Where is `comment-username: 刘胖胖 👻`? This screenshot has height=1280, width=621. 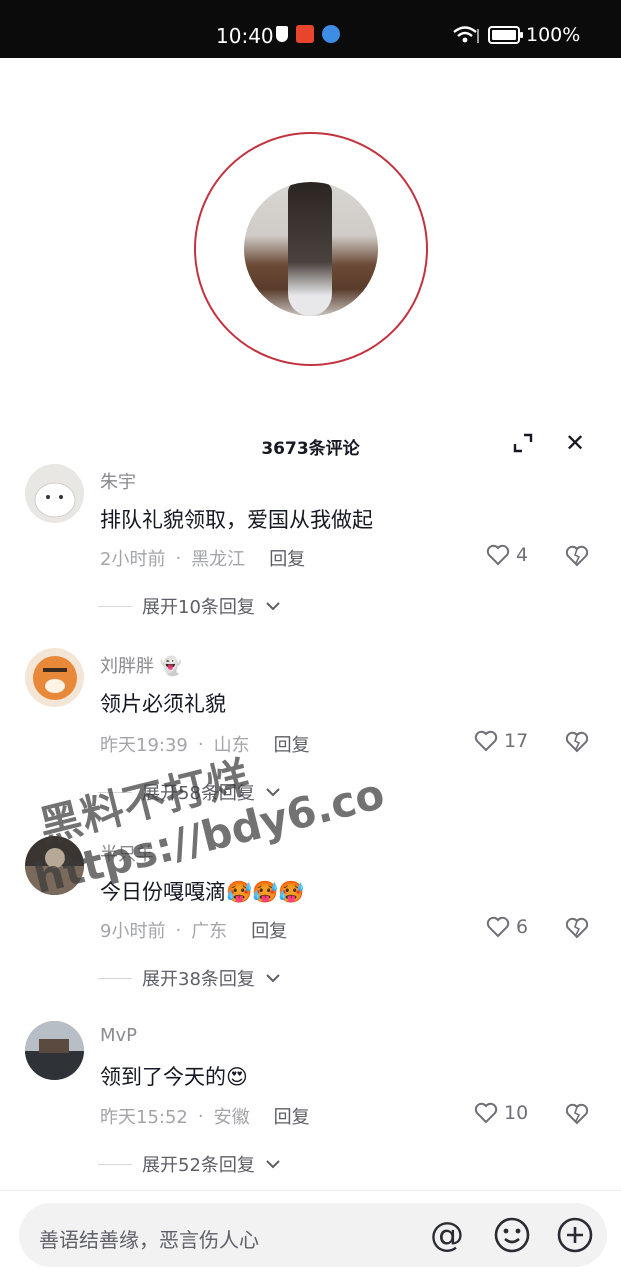 comment-username: 刘胖胖 👻 is located at coordinates (141, 665).